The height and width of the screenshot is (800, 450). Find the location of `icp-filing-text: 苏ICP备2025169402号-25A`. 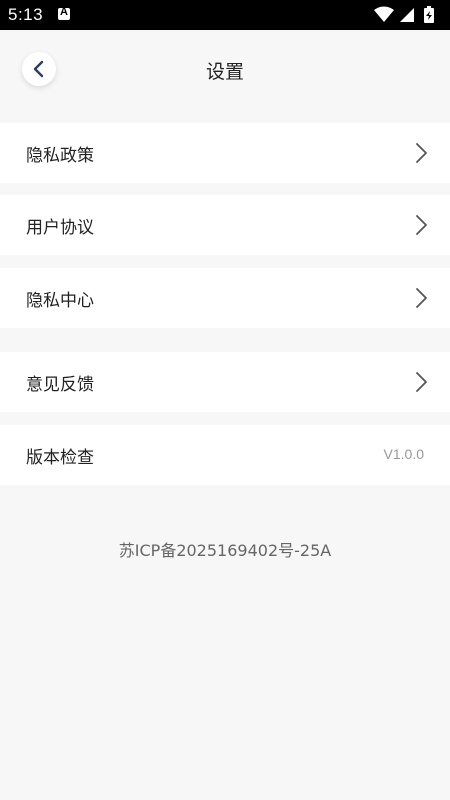

icp-filing-text: 苏ICP备2025169402号-25A is located at coordinates (225, 550).